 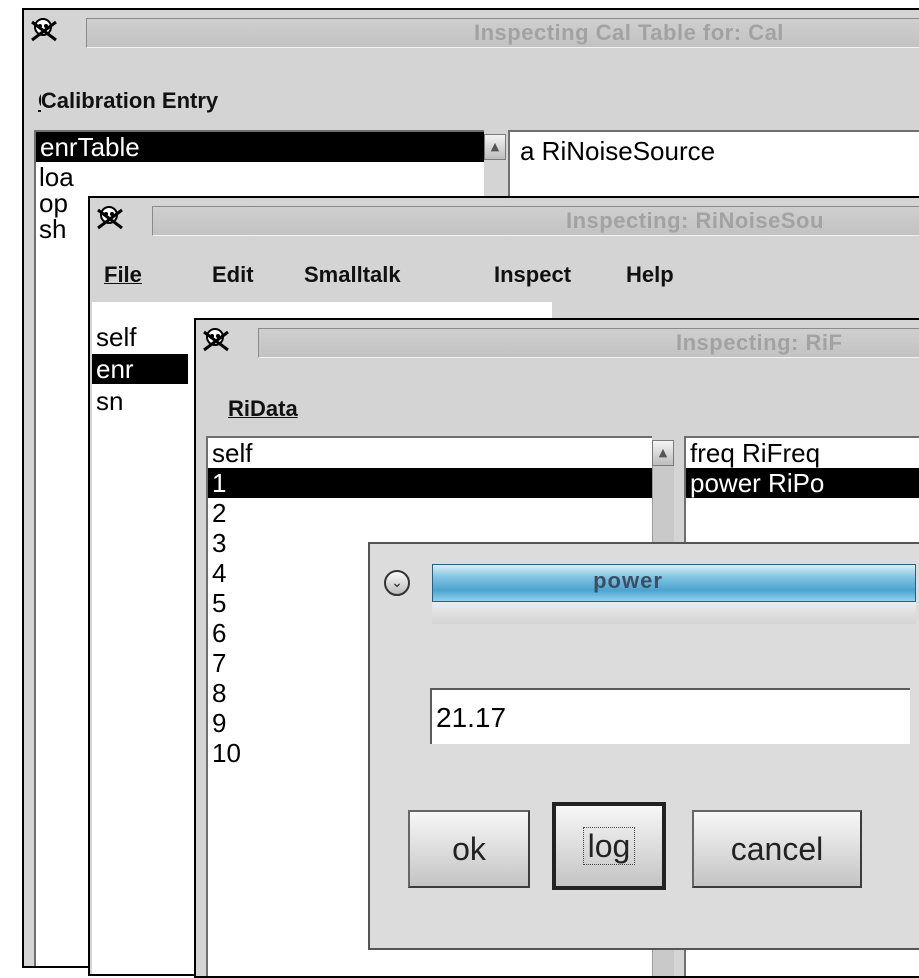 I want to click on menu-label: File, so click(x=123, y=274).